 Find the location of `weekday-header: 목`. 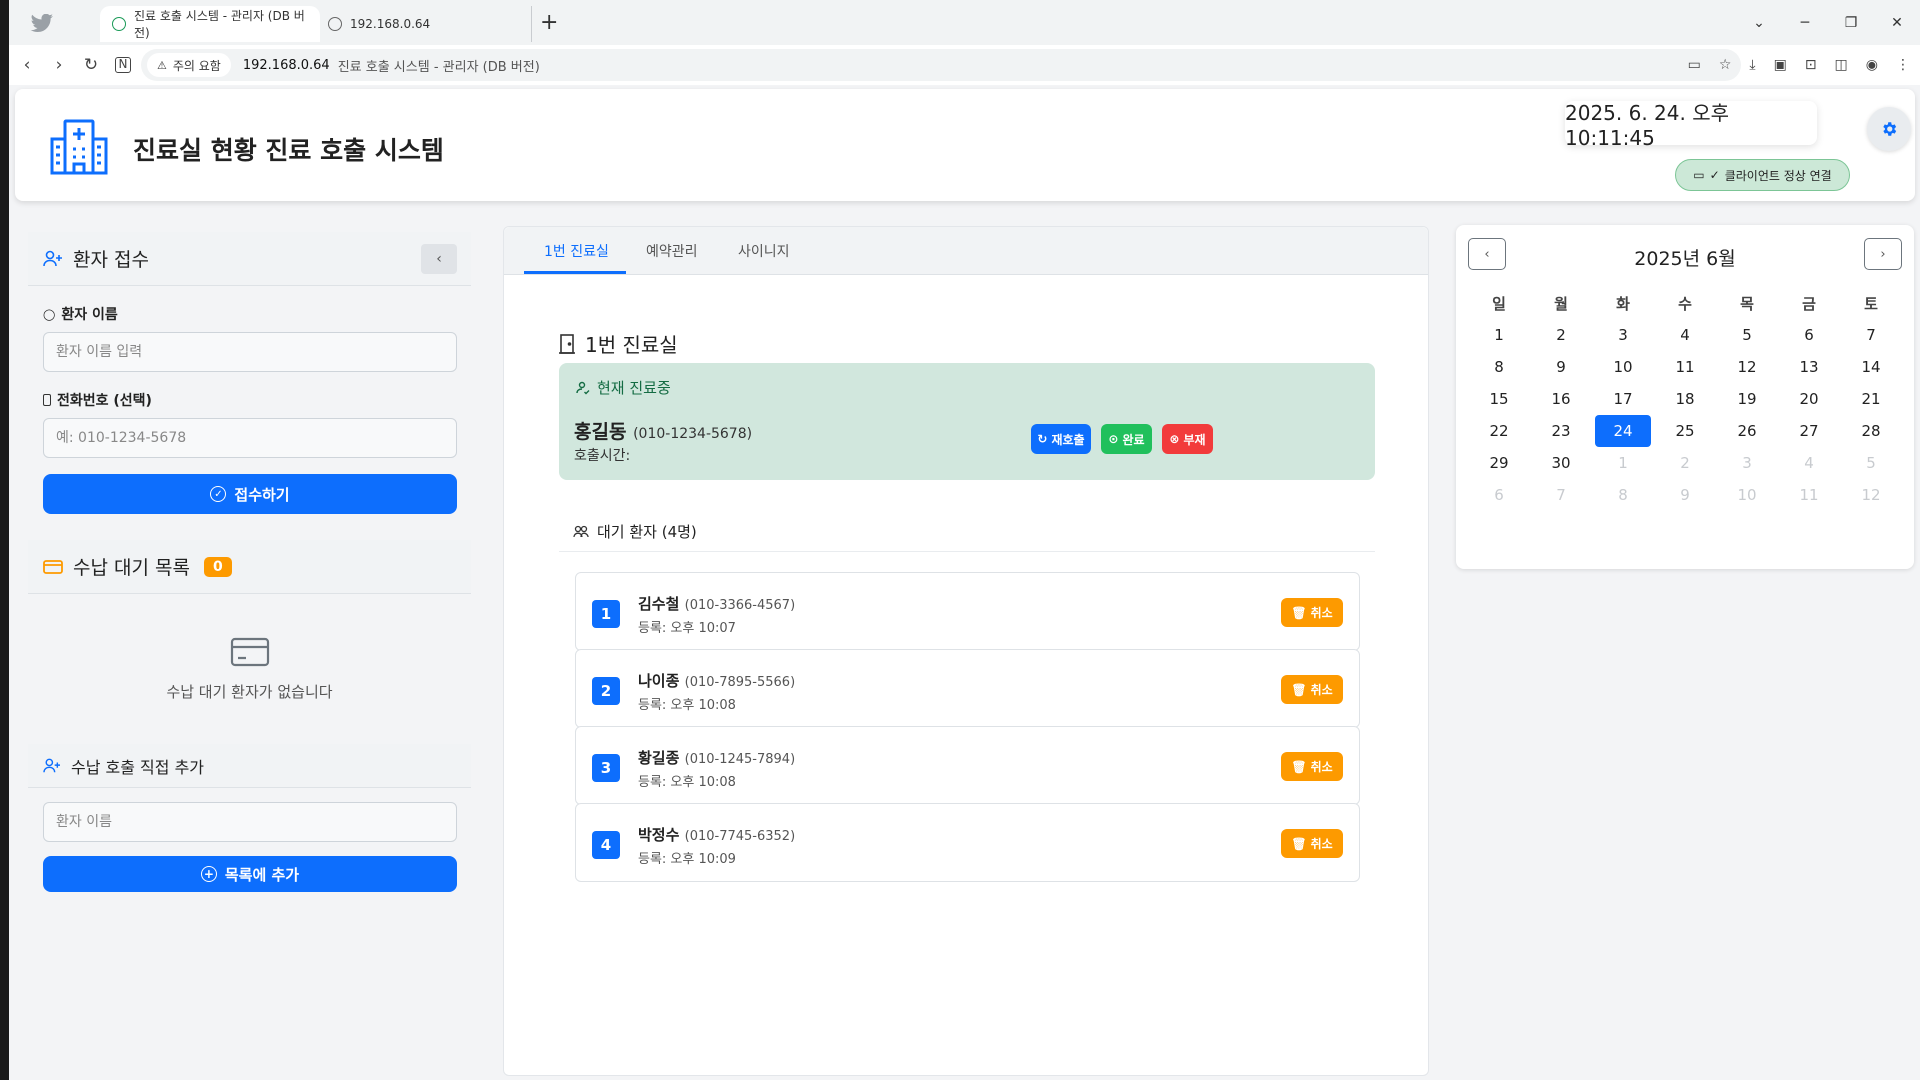

weekday-header: 목 is located at coordinates (1747, 303).